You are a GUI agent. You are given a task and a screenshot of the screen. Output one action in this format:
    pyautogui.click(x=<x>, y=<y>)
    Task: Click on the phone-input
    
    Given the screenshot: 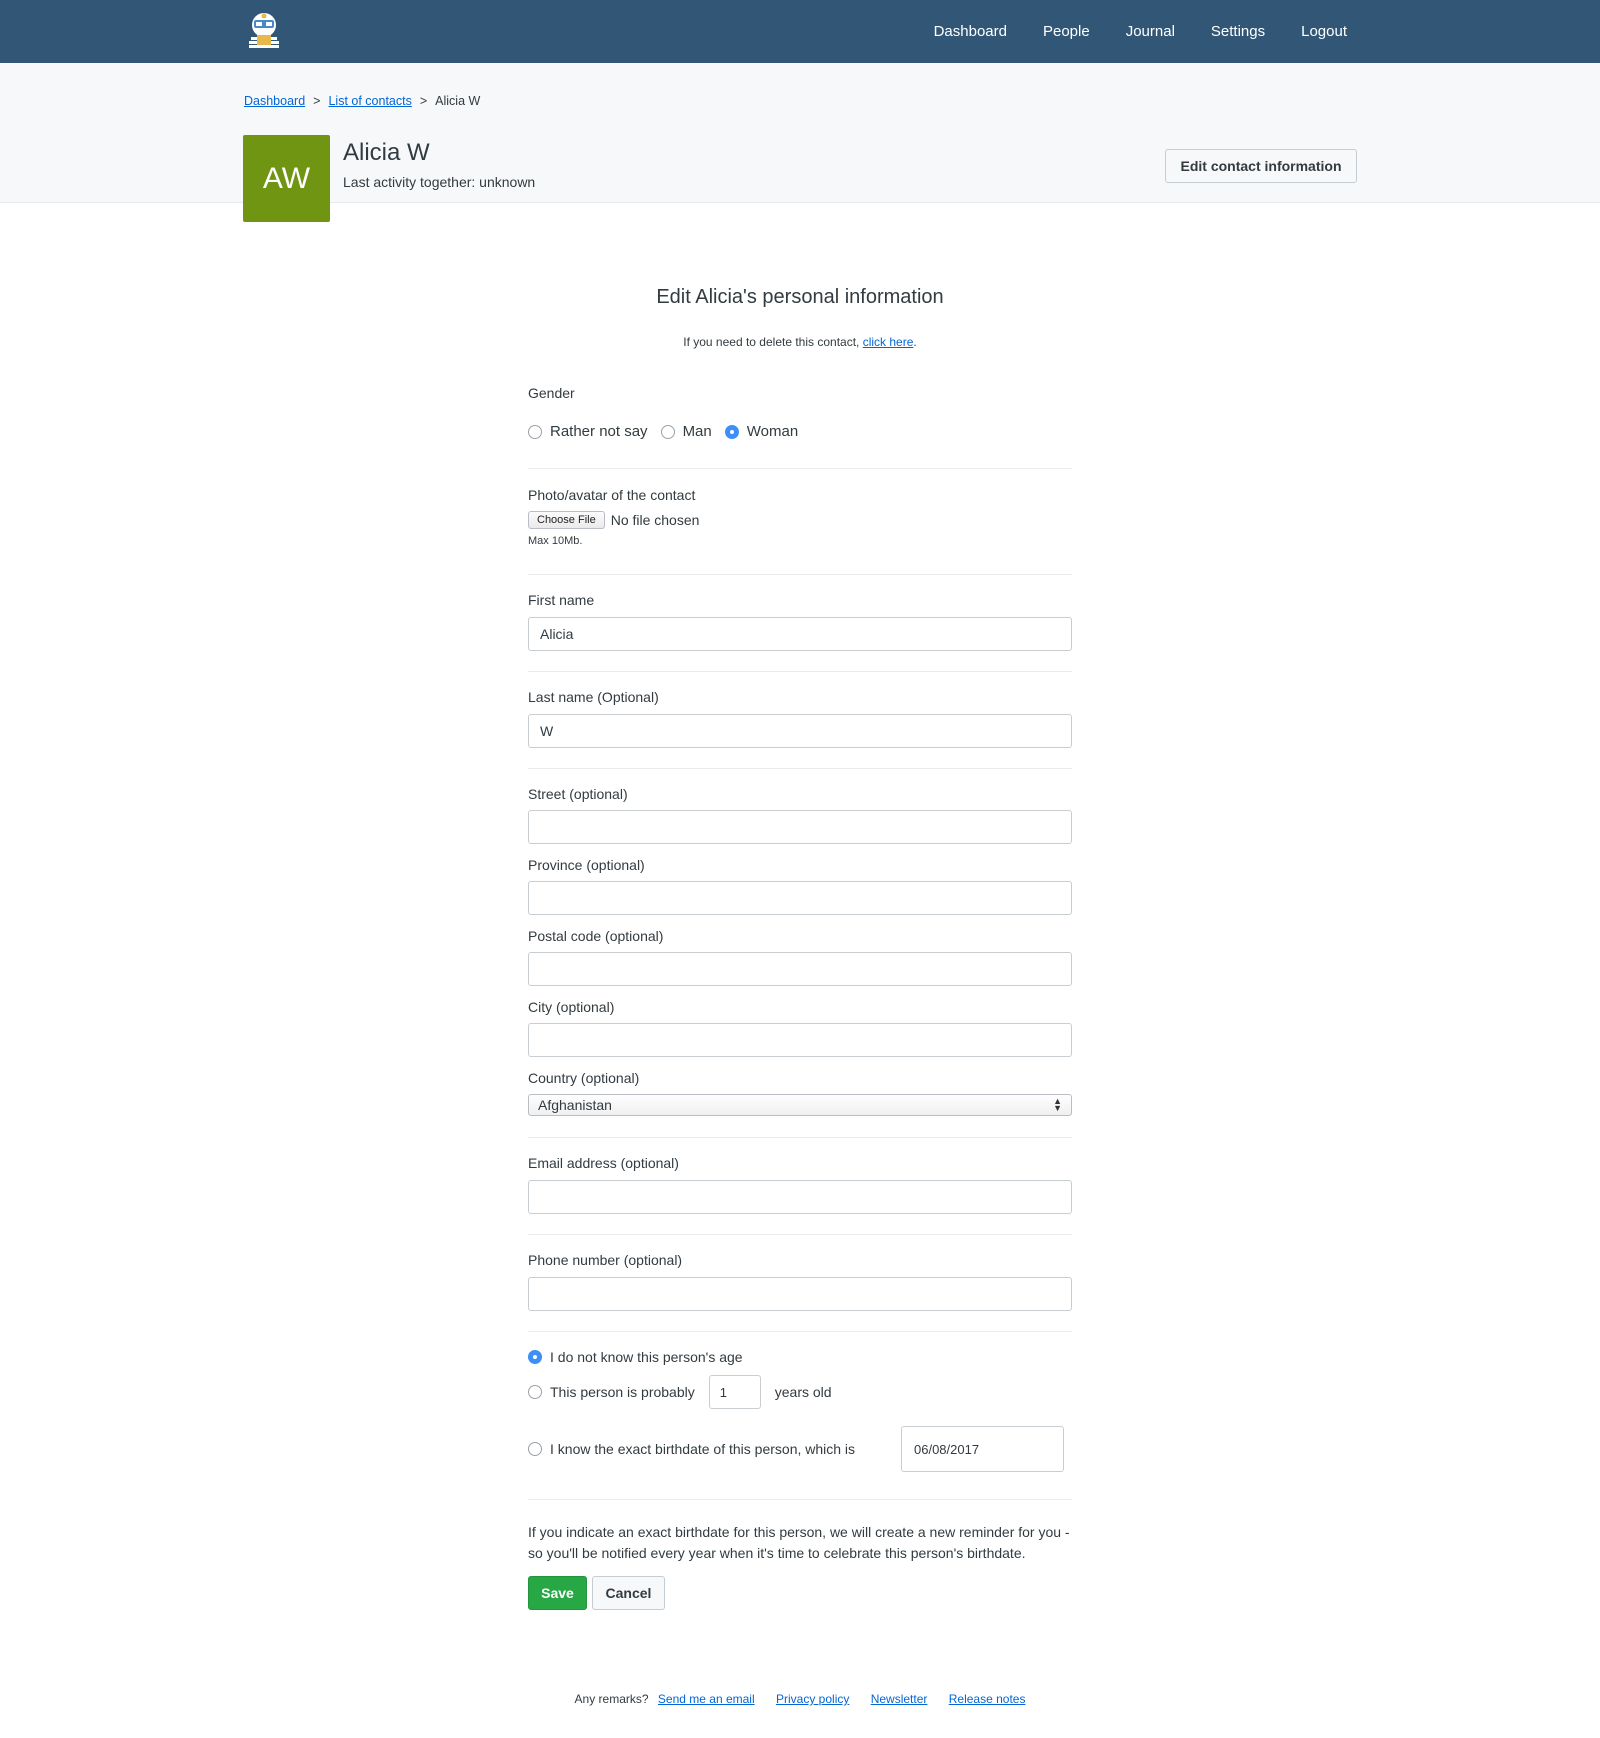 What is the action you would take?
    pyautogui.click(x=800, y=1294)
    